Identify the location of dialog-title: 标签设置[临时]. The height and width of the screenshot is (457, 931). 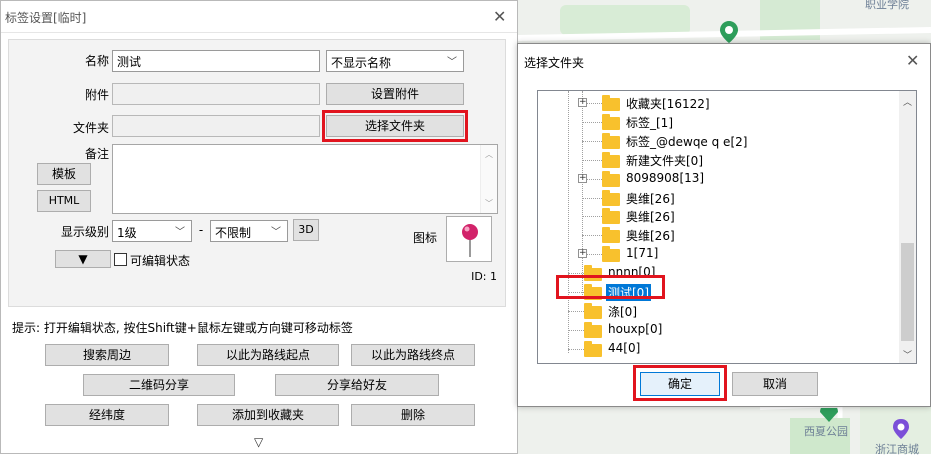
(46, 18).